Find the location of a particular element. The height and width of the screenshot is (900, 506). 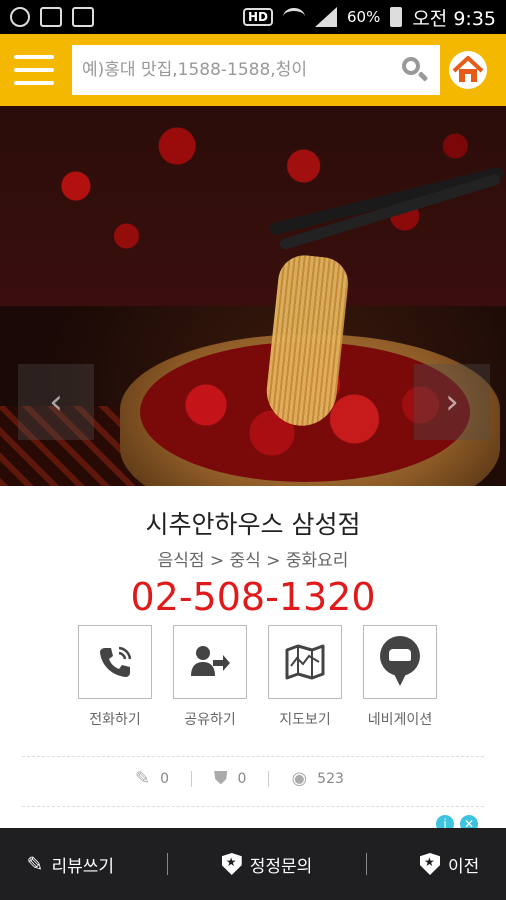

call-action: 전화하기 is located at coordinates (115, 677).